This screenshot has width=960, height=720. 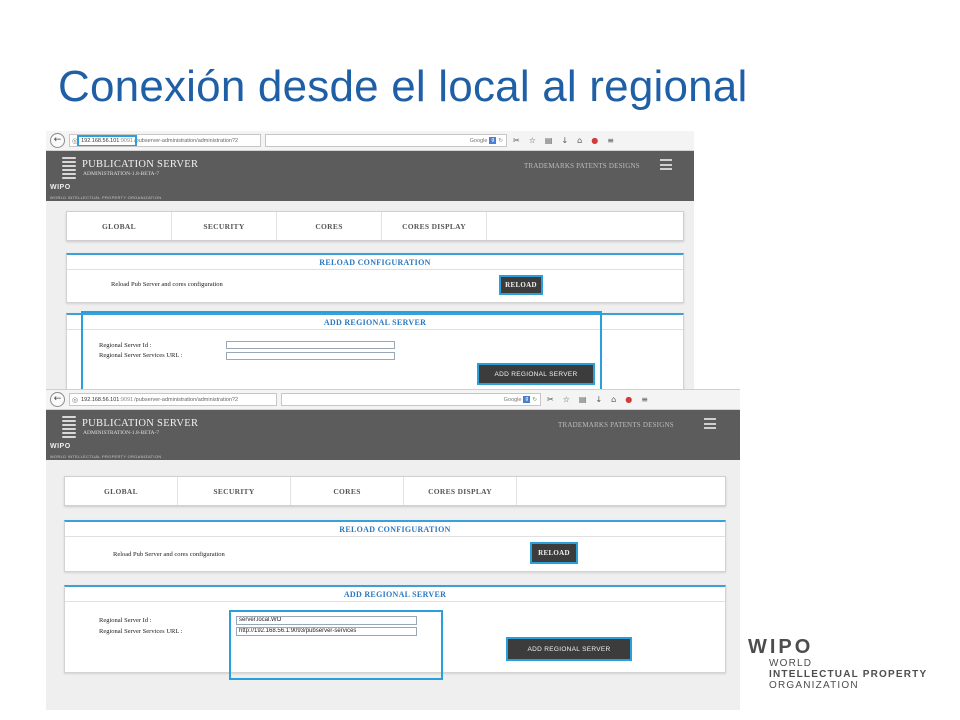 I want to click on highlight-box-form, so click(x=341, y=350).